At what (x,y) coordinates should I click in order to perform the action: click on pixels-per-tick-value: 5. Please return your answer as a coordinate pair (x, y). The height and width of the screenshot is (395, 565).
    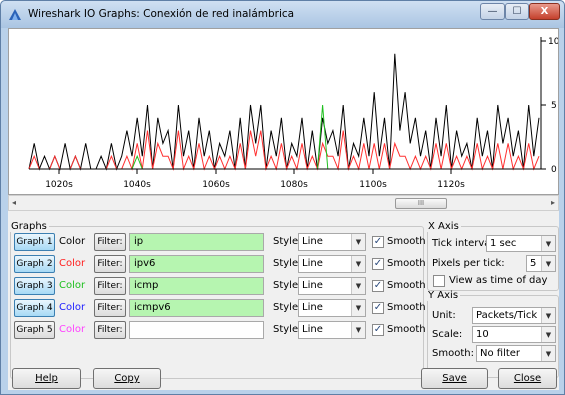
    Looking at the image, I should click on (533, 263).